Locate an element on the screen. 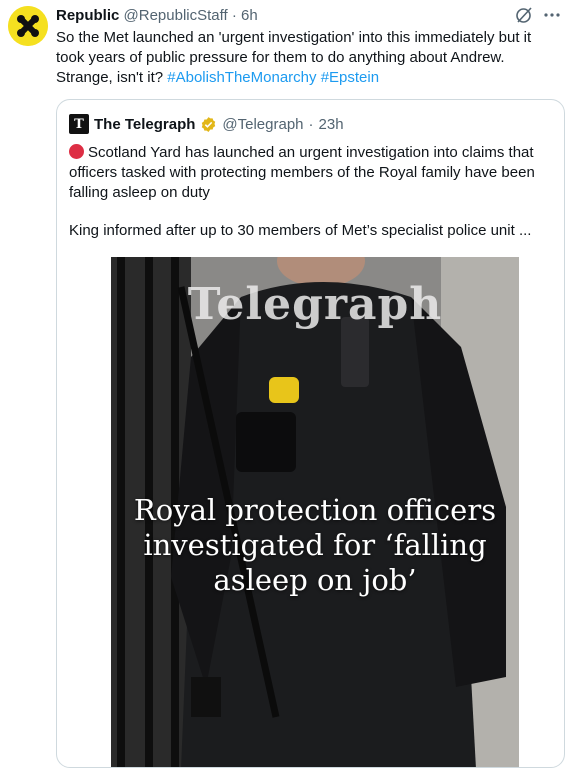 The image size is (568, 770). red-circle-icon is located at coordinates (76, 151).